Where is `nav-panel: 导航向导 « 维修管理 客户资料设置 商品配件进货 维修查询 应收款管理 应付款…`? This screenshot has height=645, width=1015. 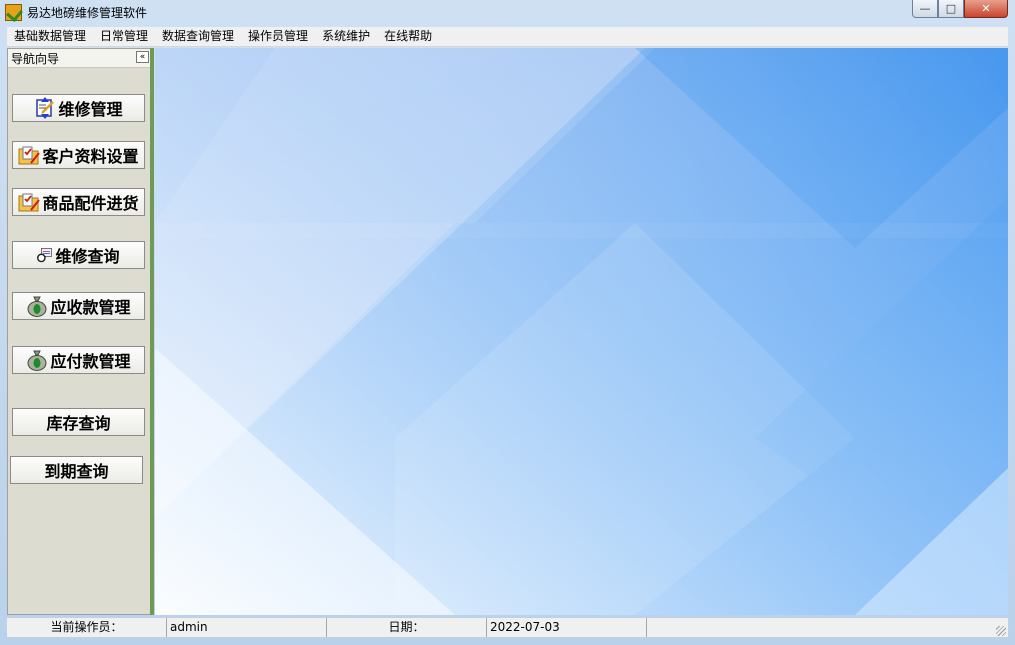
nav-panel: 导航向导 « 维修管理 客户资料设置 商品配件进货 维修查询 应收款管理 应付款… is located at coordinates (80, 331).